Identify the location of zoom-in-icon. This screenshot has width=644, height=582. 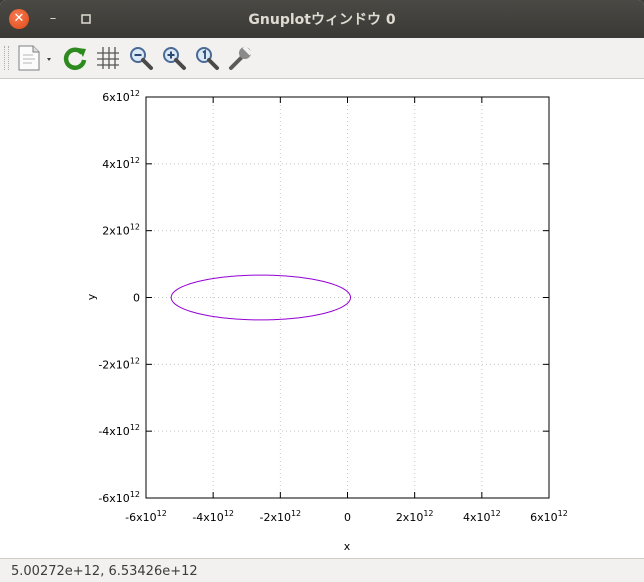
(174, 58).